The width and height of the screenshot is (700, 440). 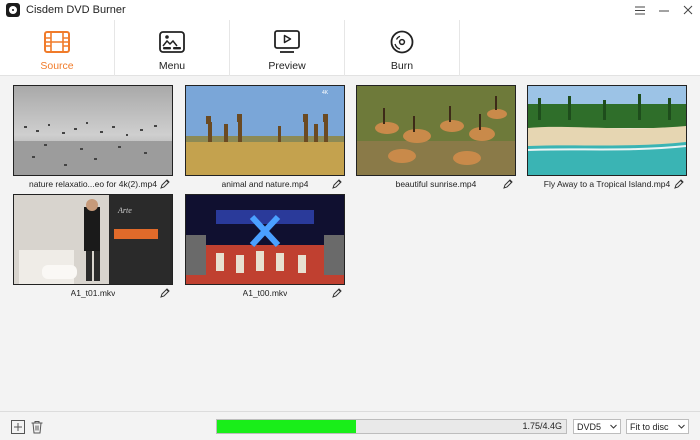 What do you see at coordinates (172, 42) in the screenshot?
I see `menu-template-icon` at bounding box center [172, 42].